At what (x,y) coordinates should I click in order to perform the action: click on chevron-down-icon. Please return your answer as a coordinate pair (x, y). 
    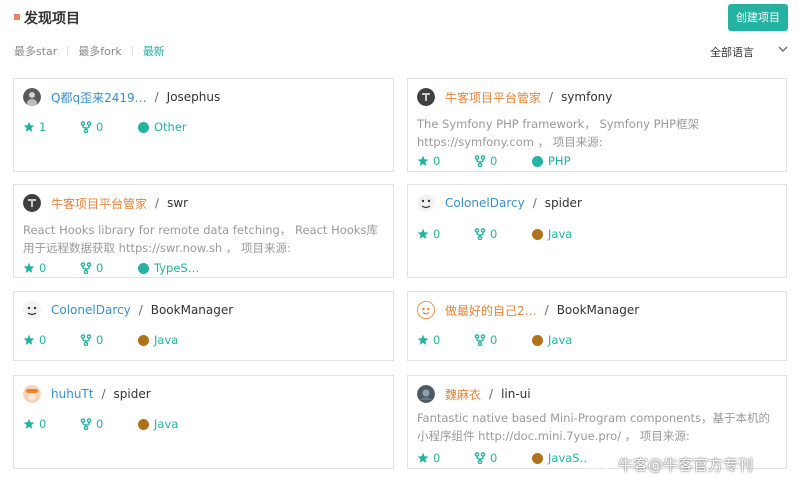
    Looking at the image, I should click on (783, 49).